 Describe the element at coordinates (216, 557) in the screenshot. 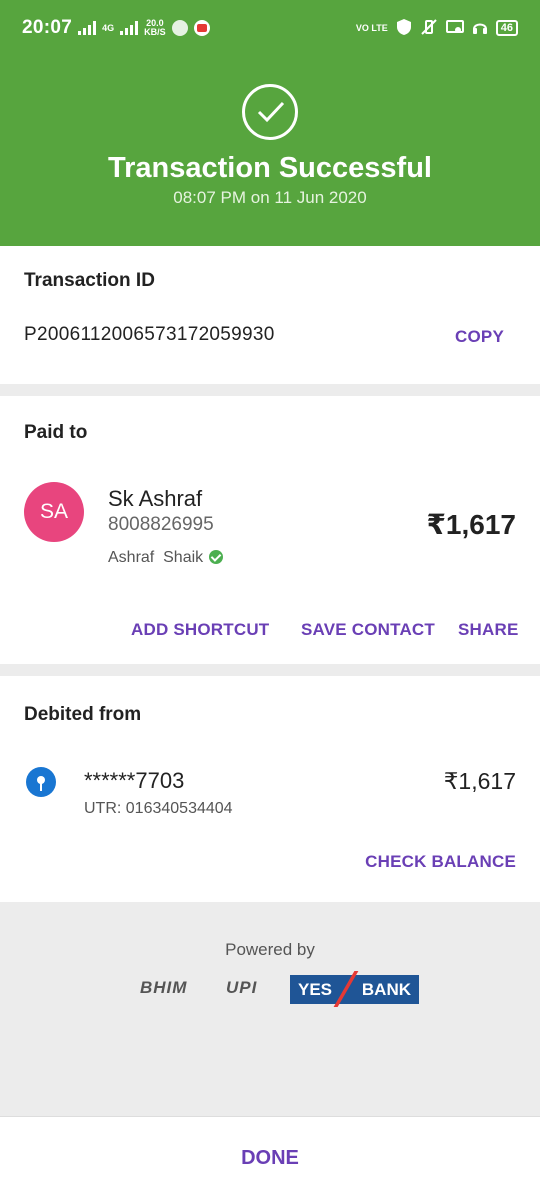

I see `verified-icon` at that location.